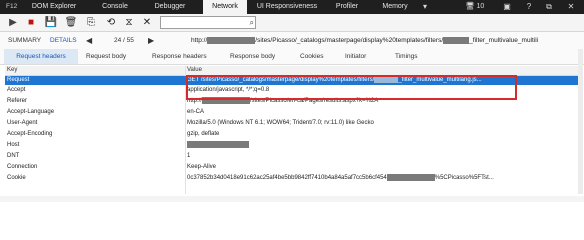 This screenshot has height=240, width=584. Describe the element at coordinates (91, 22) in the screenshot. I see `clear-cache-icon: ⎘` at that location.